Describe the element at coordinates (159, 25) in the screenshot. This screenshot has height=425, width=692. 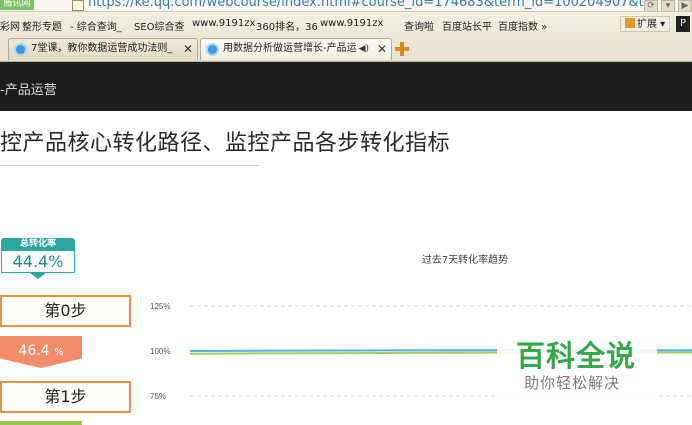
I see `bookmark-item: SEO综合查` at that location.